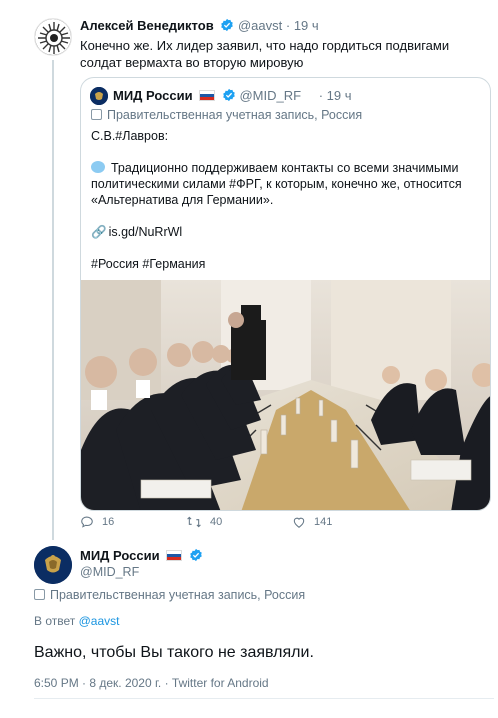 This screenshot has height=718, width=498. Describe the element at coordinates (204, 522) in the screenshot. I see `retweet-action: 40` at that location.